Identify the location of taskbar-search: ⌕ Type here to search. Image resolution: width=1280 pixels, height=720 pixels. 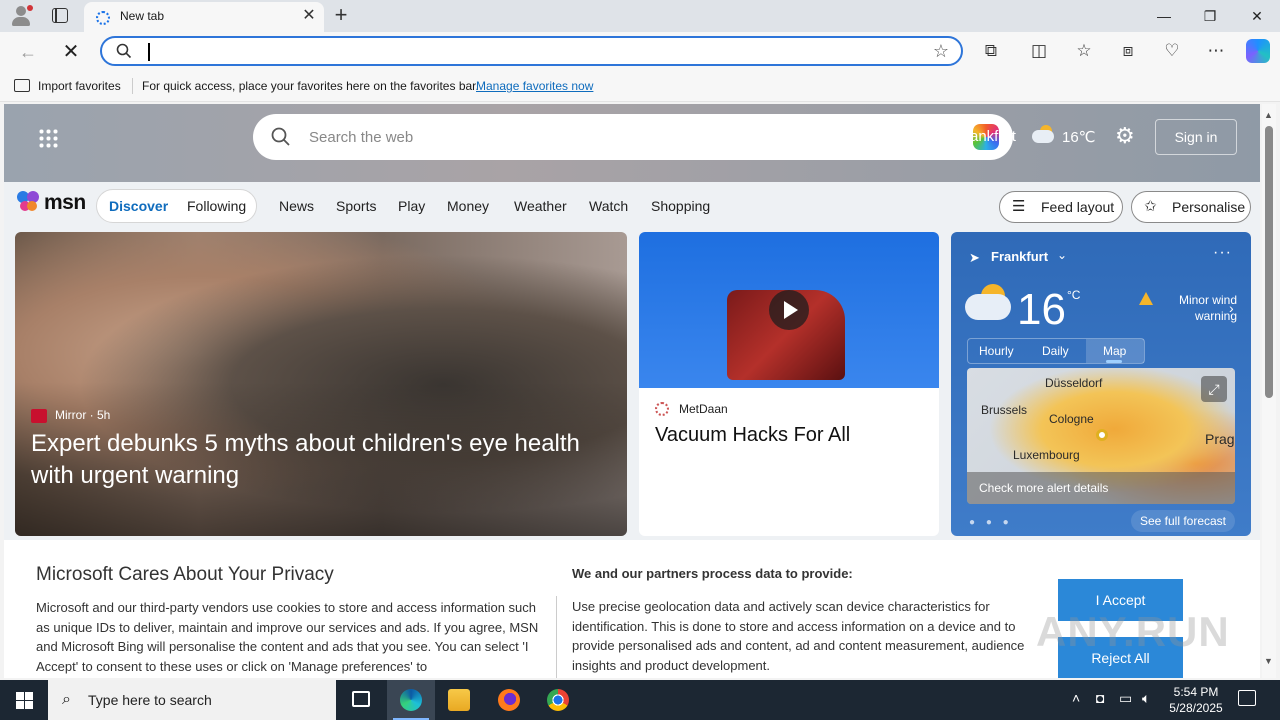
(192, 700).